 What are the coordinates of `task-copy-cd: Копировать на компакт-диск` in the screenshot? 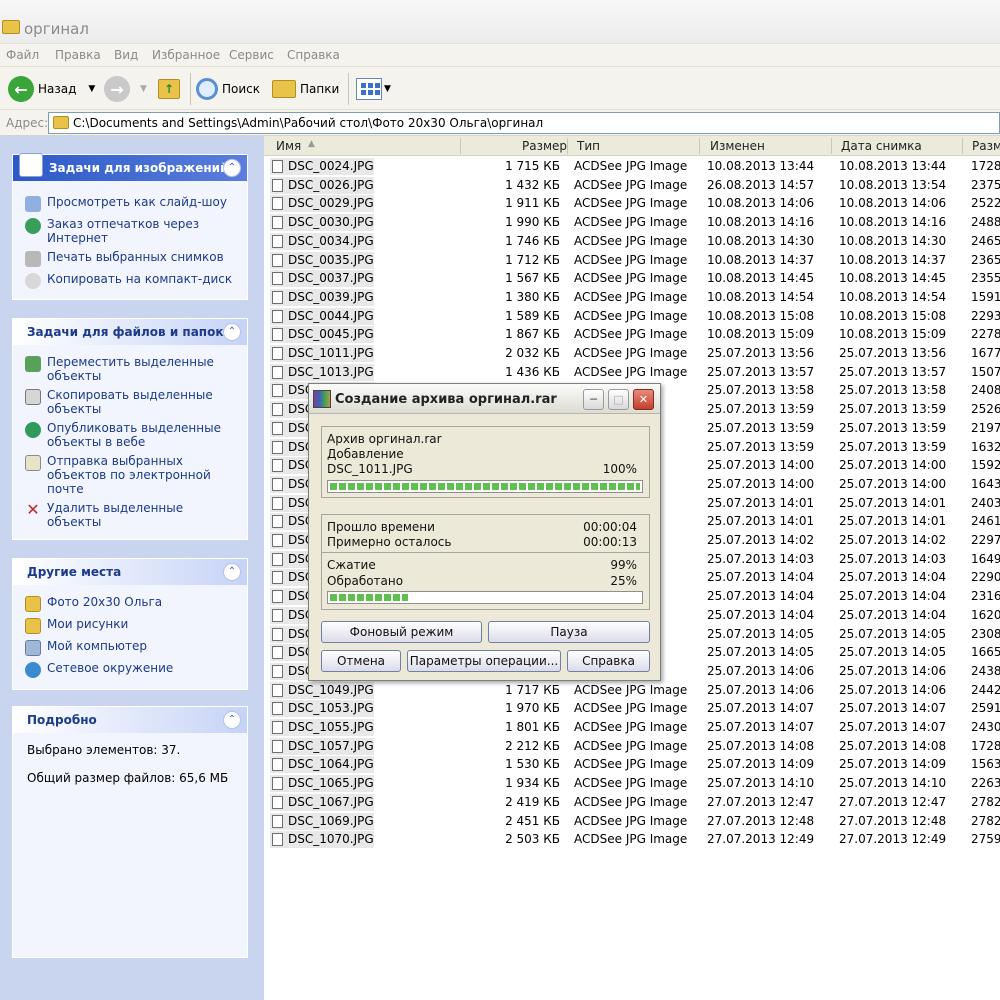 It's located at (129, 280).